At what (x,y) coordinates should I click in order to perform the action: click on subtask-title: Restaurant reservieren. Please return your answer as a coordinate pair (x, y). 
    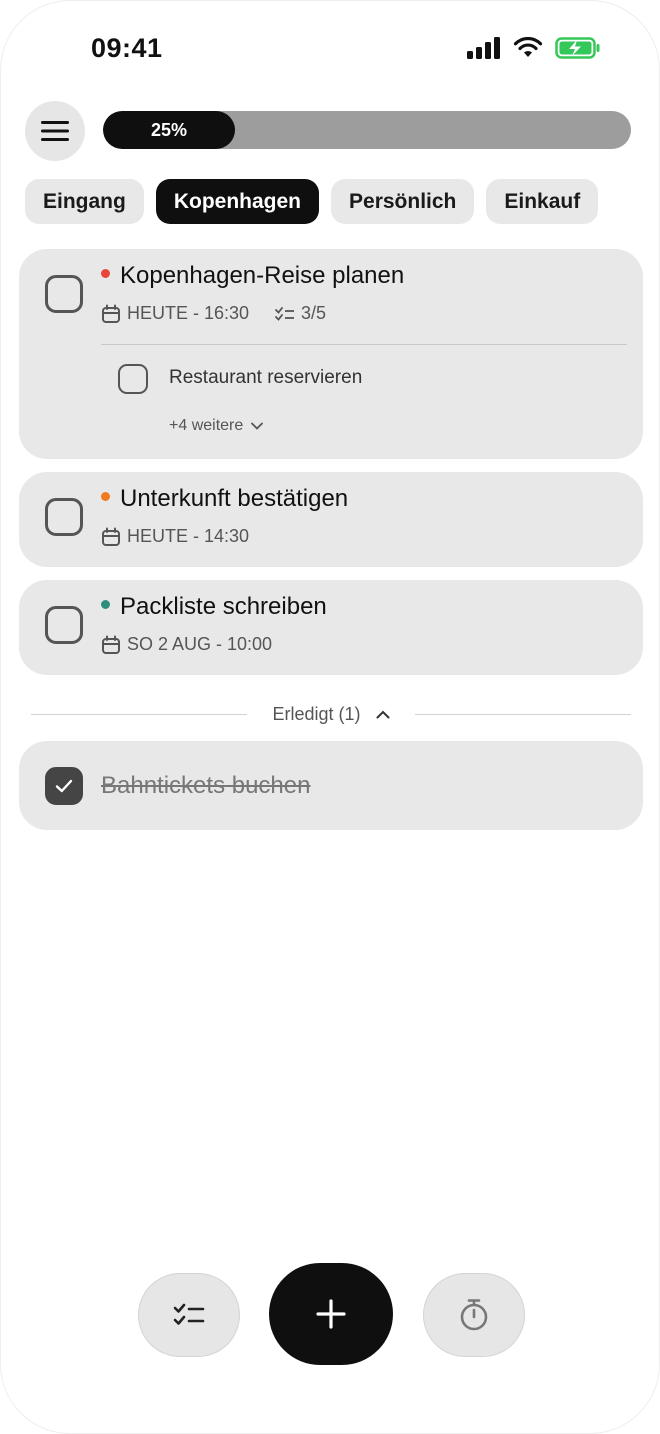
    Looking at the image, I should click on (266, 377).